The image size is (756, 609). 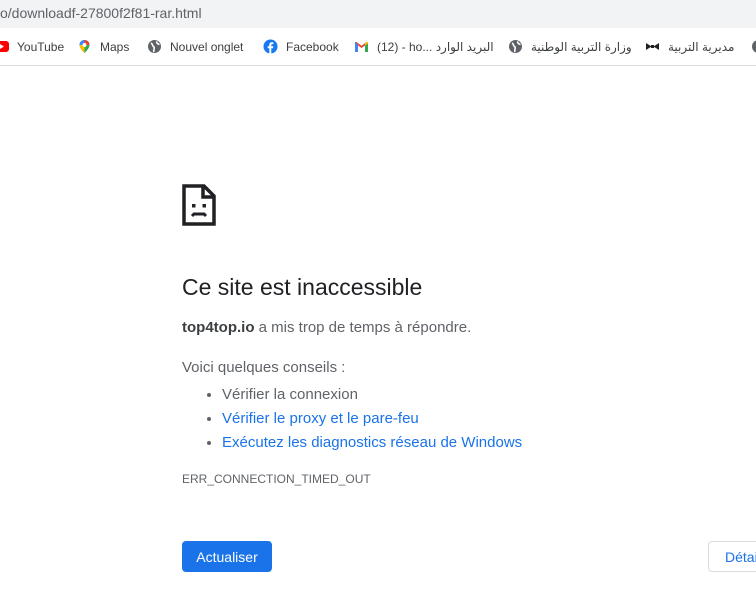 I want to click on bookmark-label: Nouvel onglet, so click(x=207, y=46).